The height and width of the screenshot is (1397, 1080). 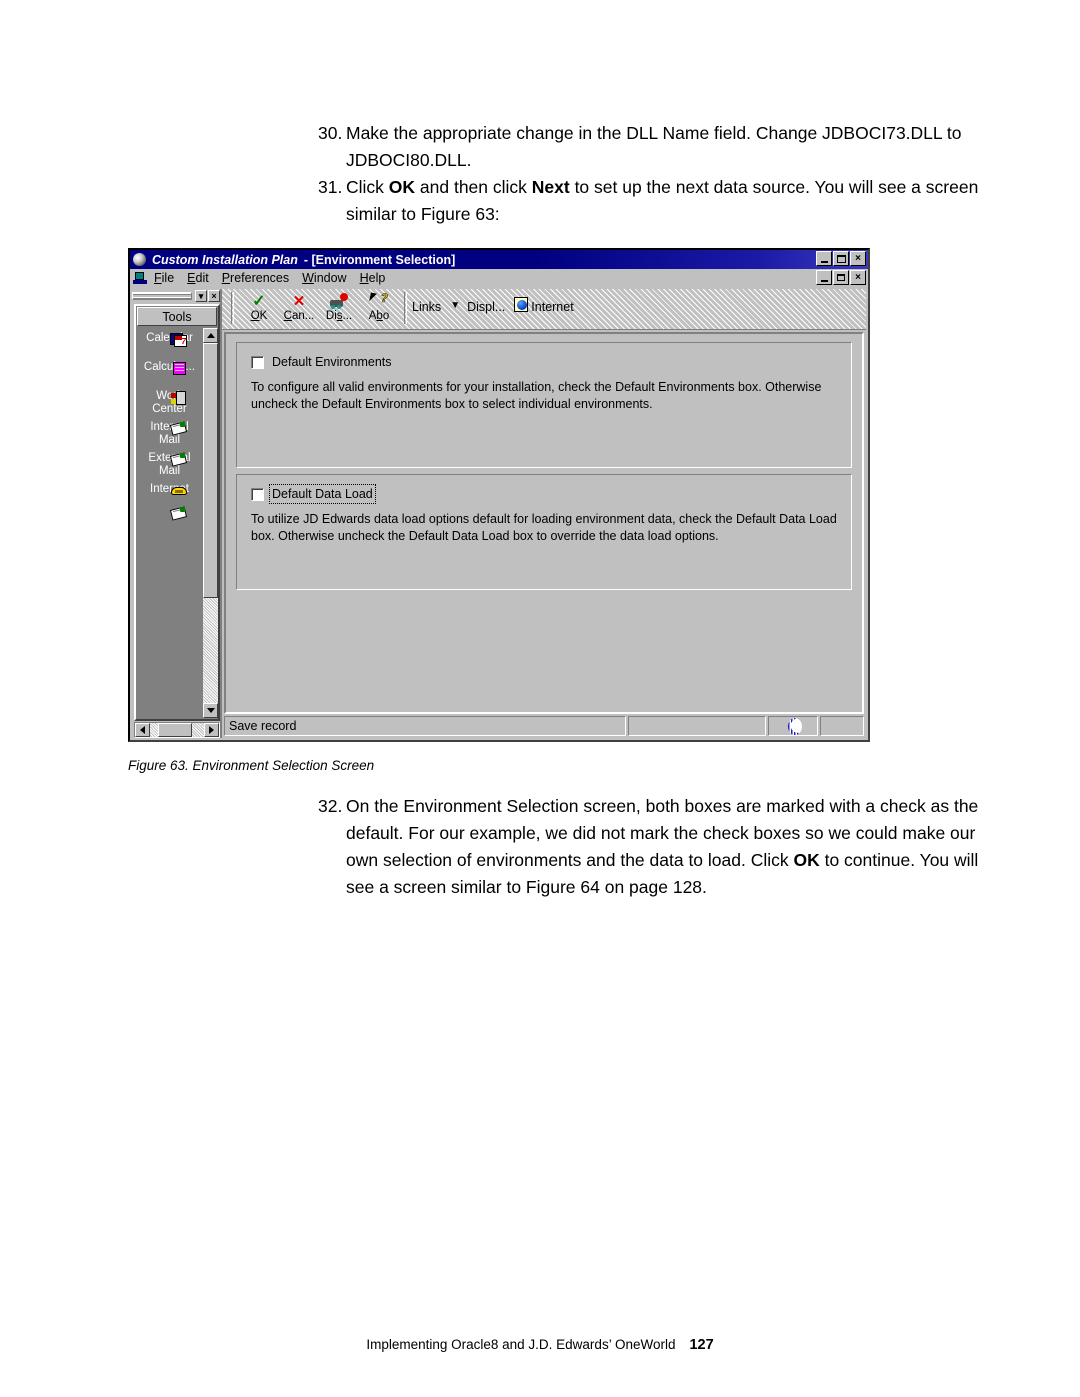 I want to click on tool-item-external-mail: External Mail, so click(x=169, y=465).